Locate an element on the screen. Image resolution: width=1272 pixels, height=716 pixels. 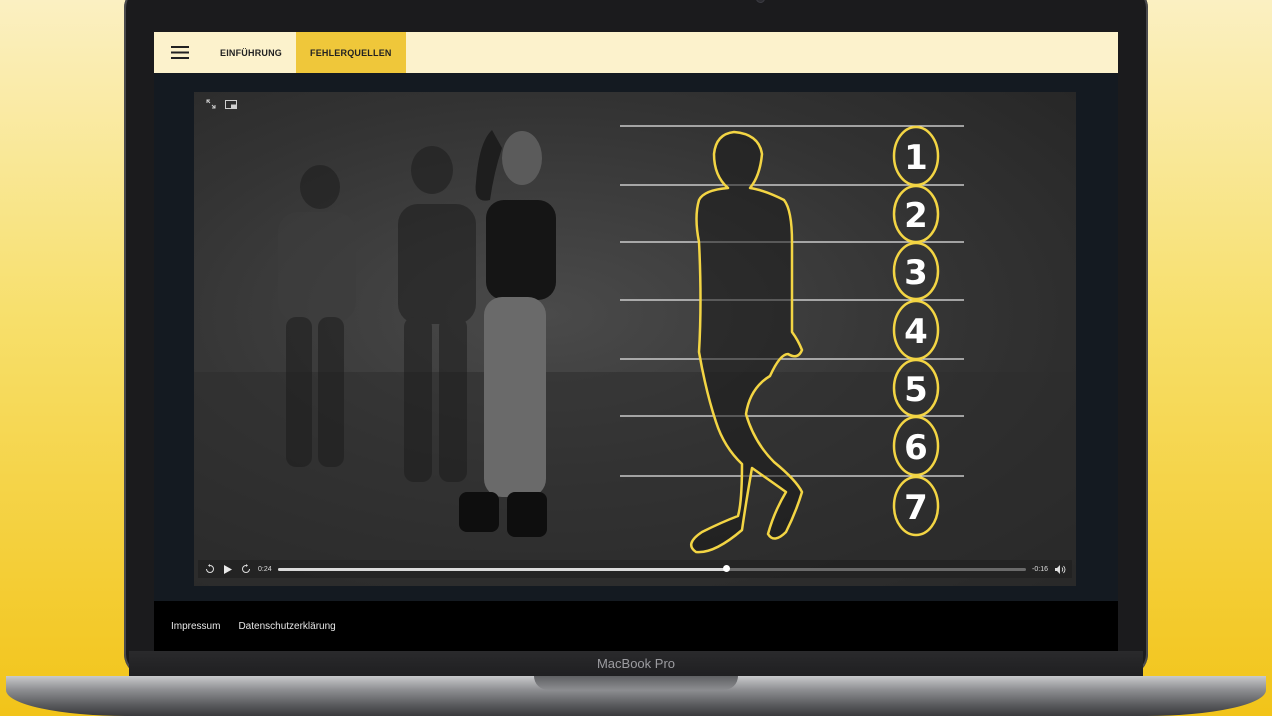
section-number-6: 6 is located at coordinates (916, 448).